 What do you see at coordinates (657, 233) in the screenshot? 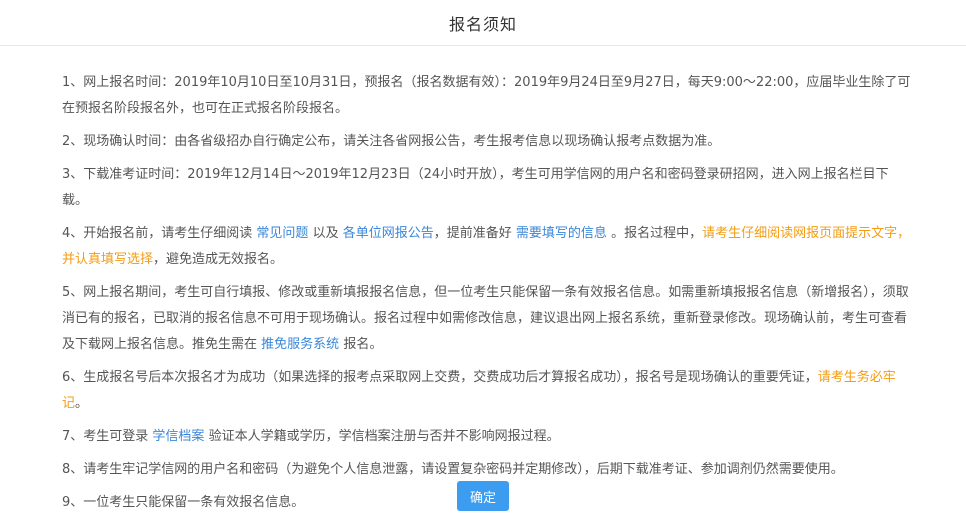
I see `notice-4-text: 。报名过程中，` at bounding box center [657, 233].